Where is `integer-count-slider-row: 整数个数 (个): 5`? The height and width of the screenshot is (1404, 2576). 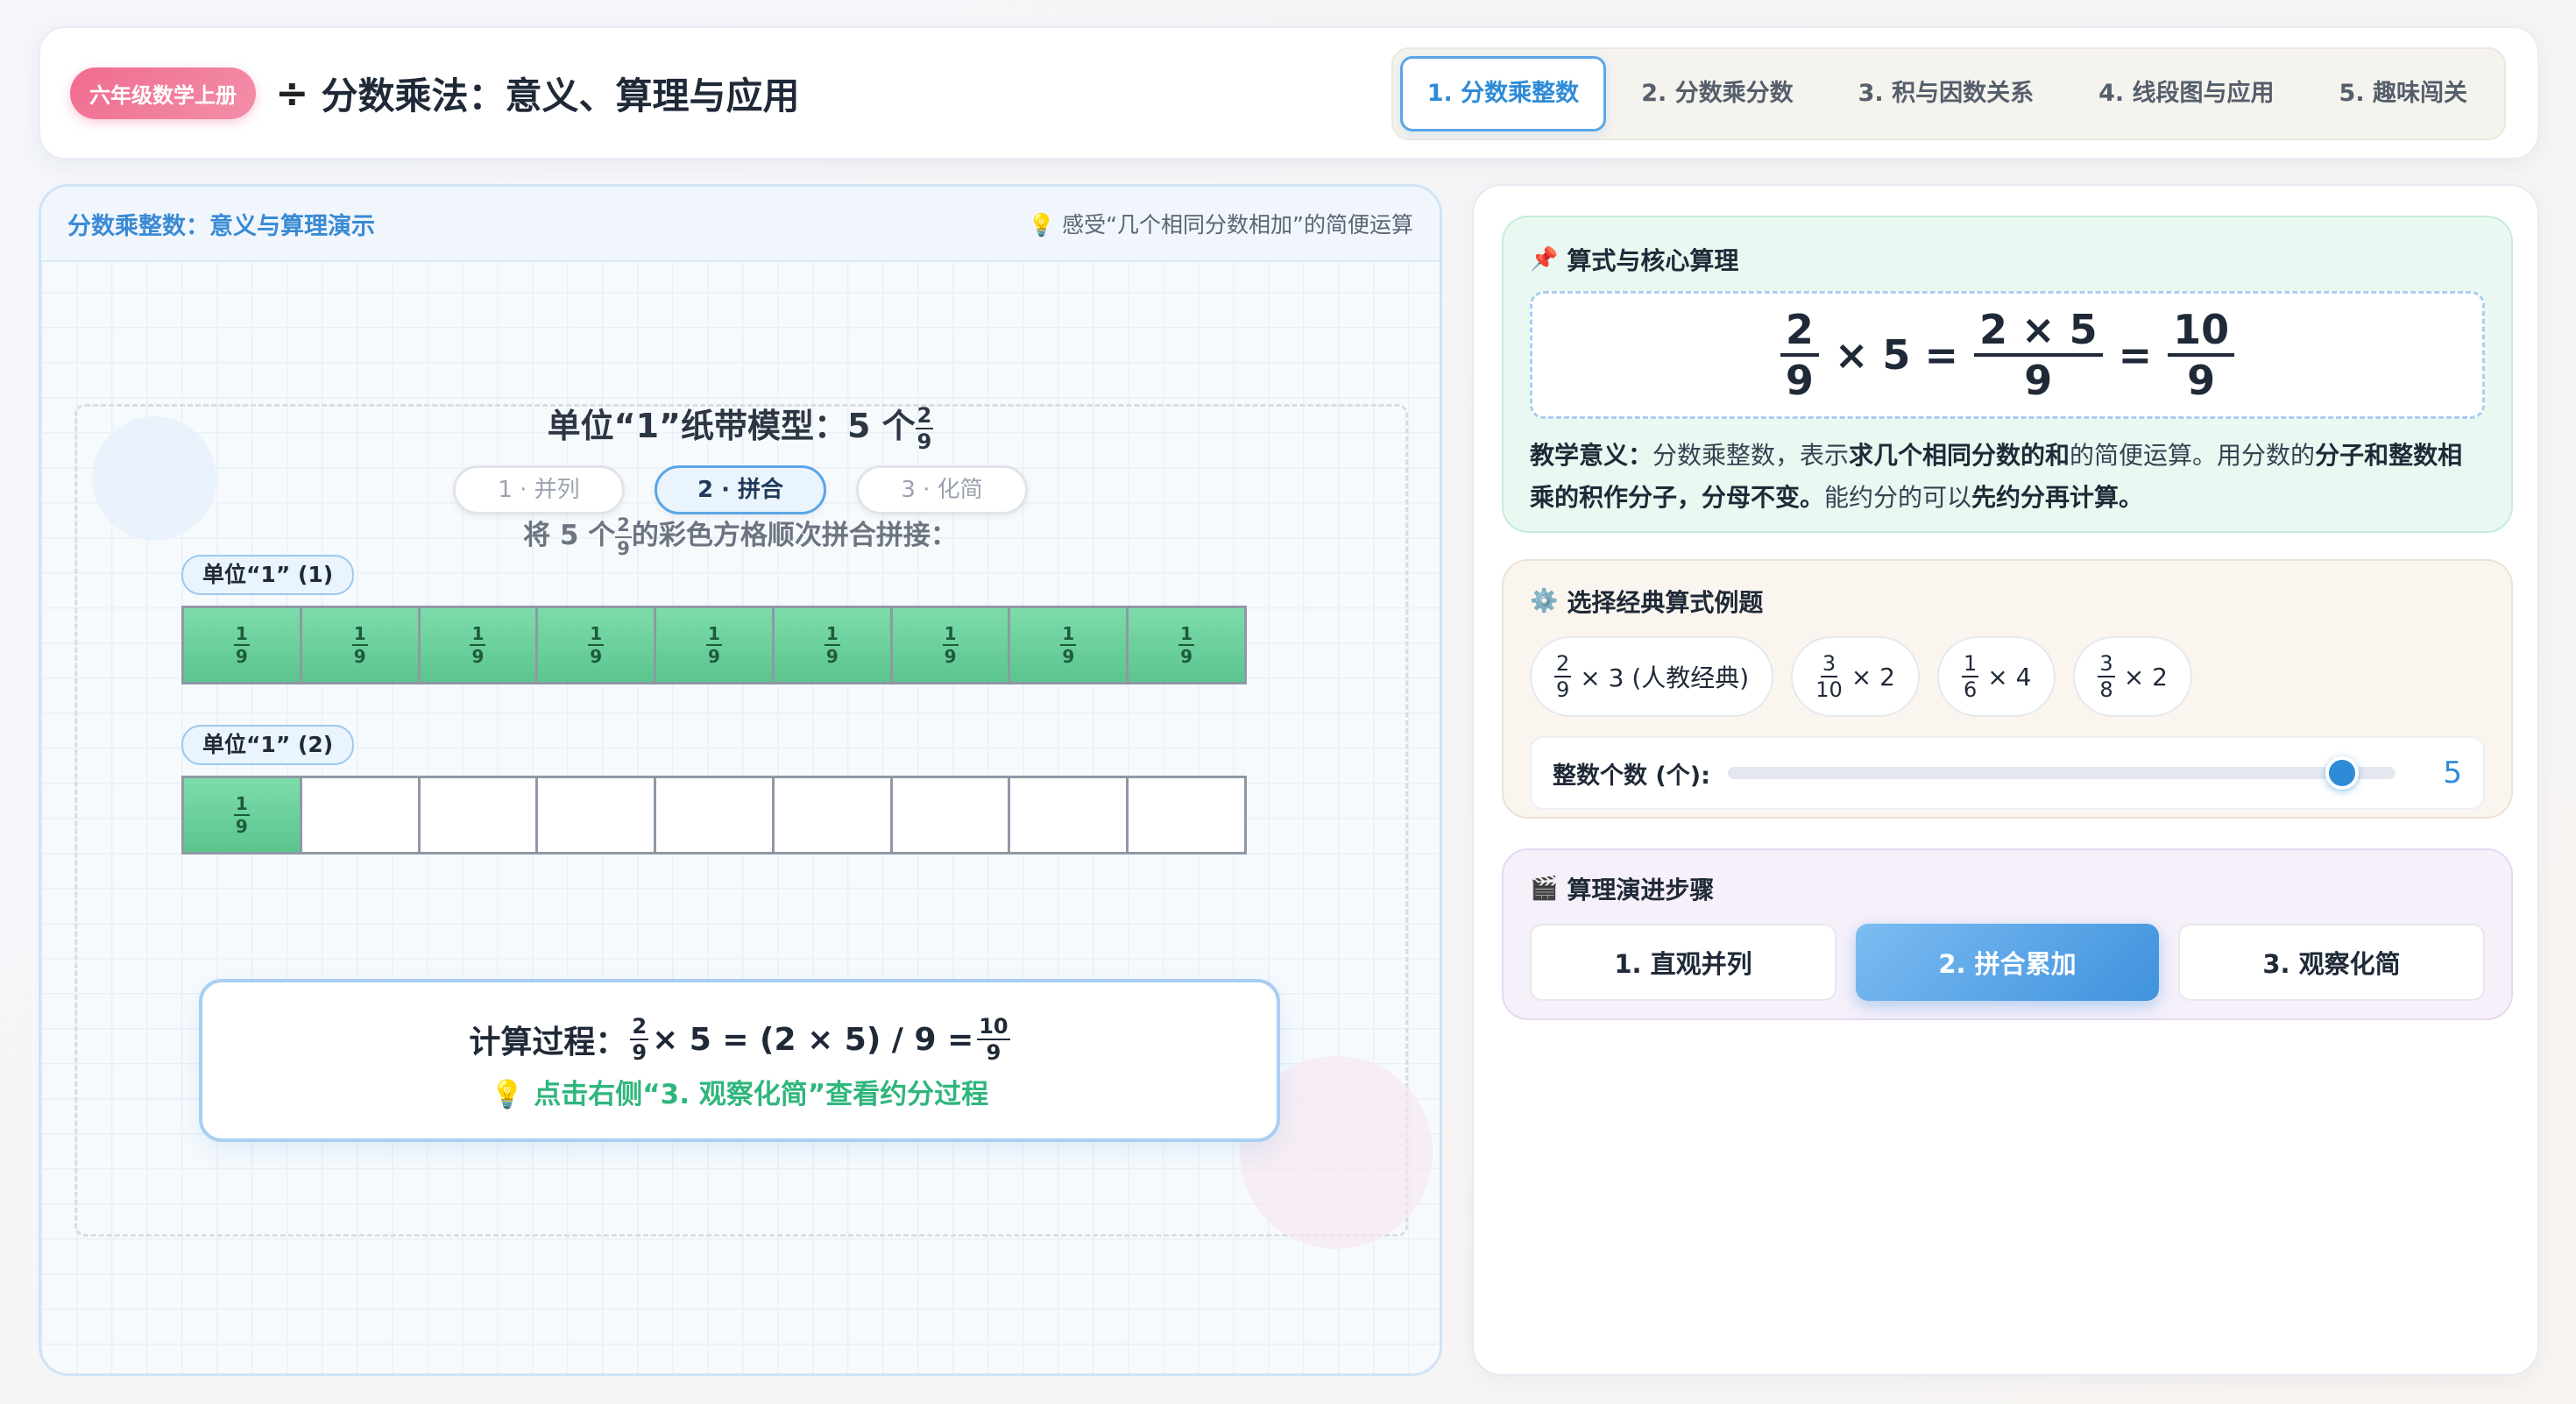 integer-count-slider-row: 整数个数 (个): 5 is located at coordinates (2007, 773).